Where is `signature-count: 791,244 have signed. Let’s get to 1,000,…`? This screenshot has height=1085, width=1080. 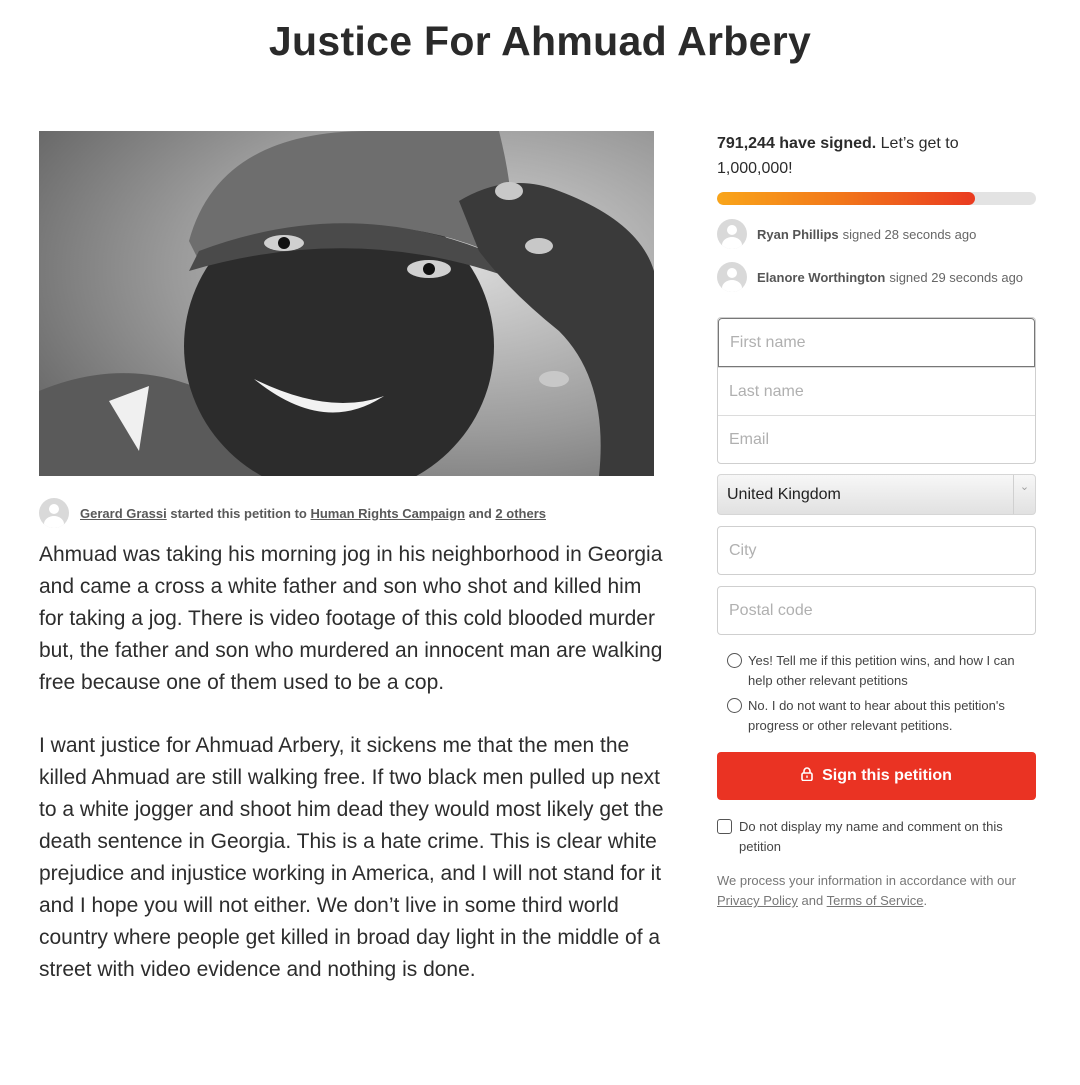
signature-count: 791,244 have signed. Let’s get to 1,000,… is located at coordinates (876, 156).